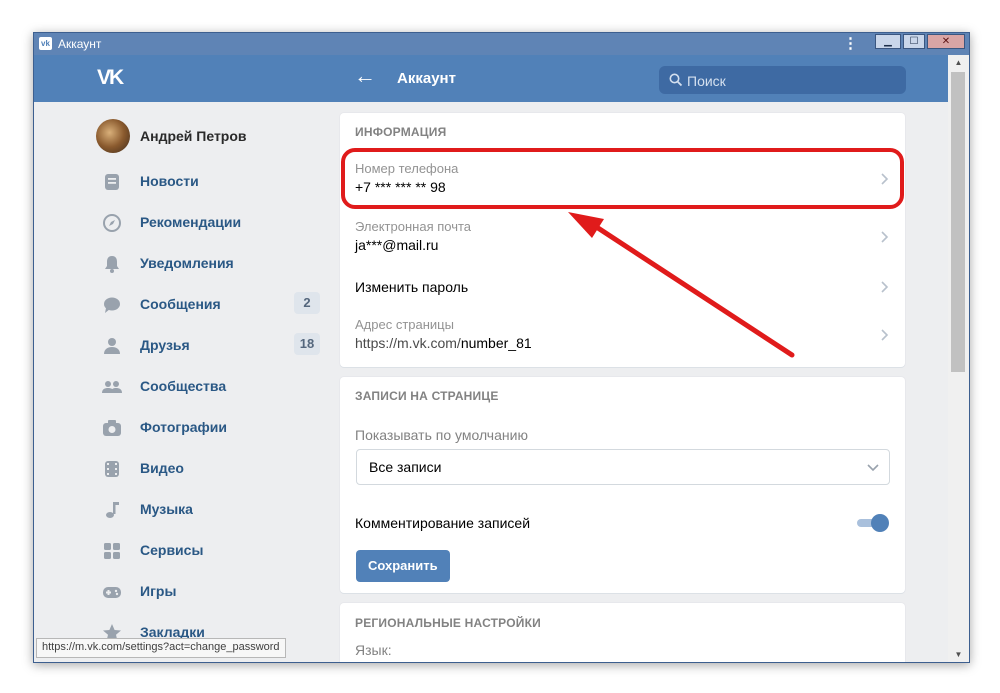 The width and height of the screenshot is (1000, 693). Describe the element at coordinates (112, 346) in the screenshot. I see `person-icon` at that location.